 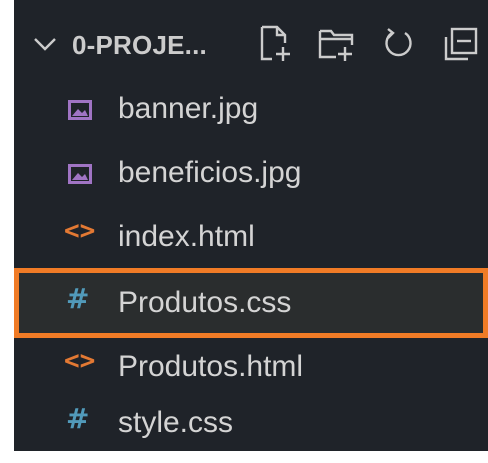 I want to click on chevron-down-icon, so click(x=45, y=44).